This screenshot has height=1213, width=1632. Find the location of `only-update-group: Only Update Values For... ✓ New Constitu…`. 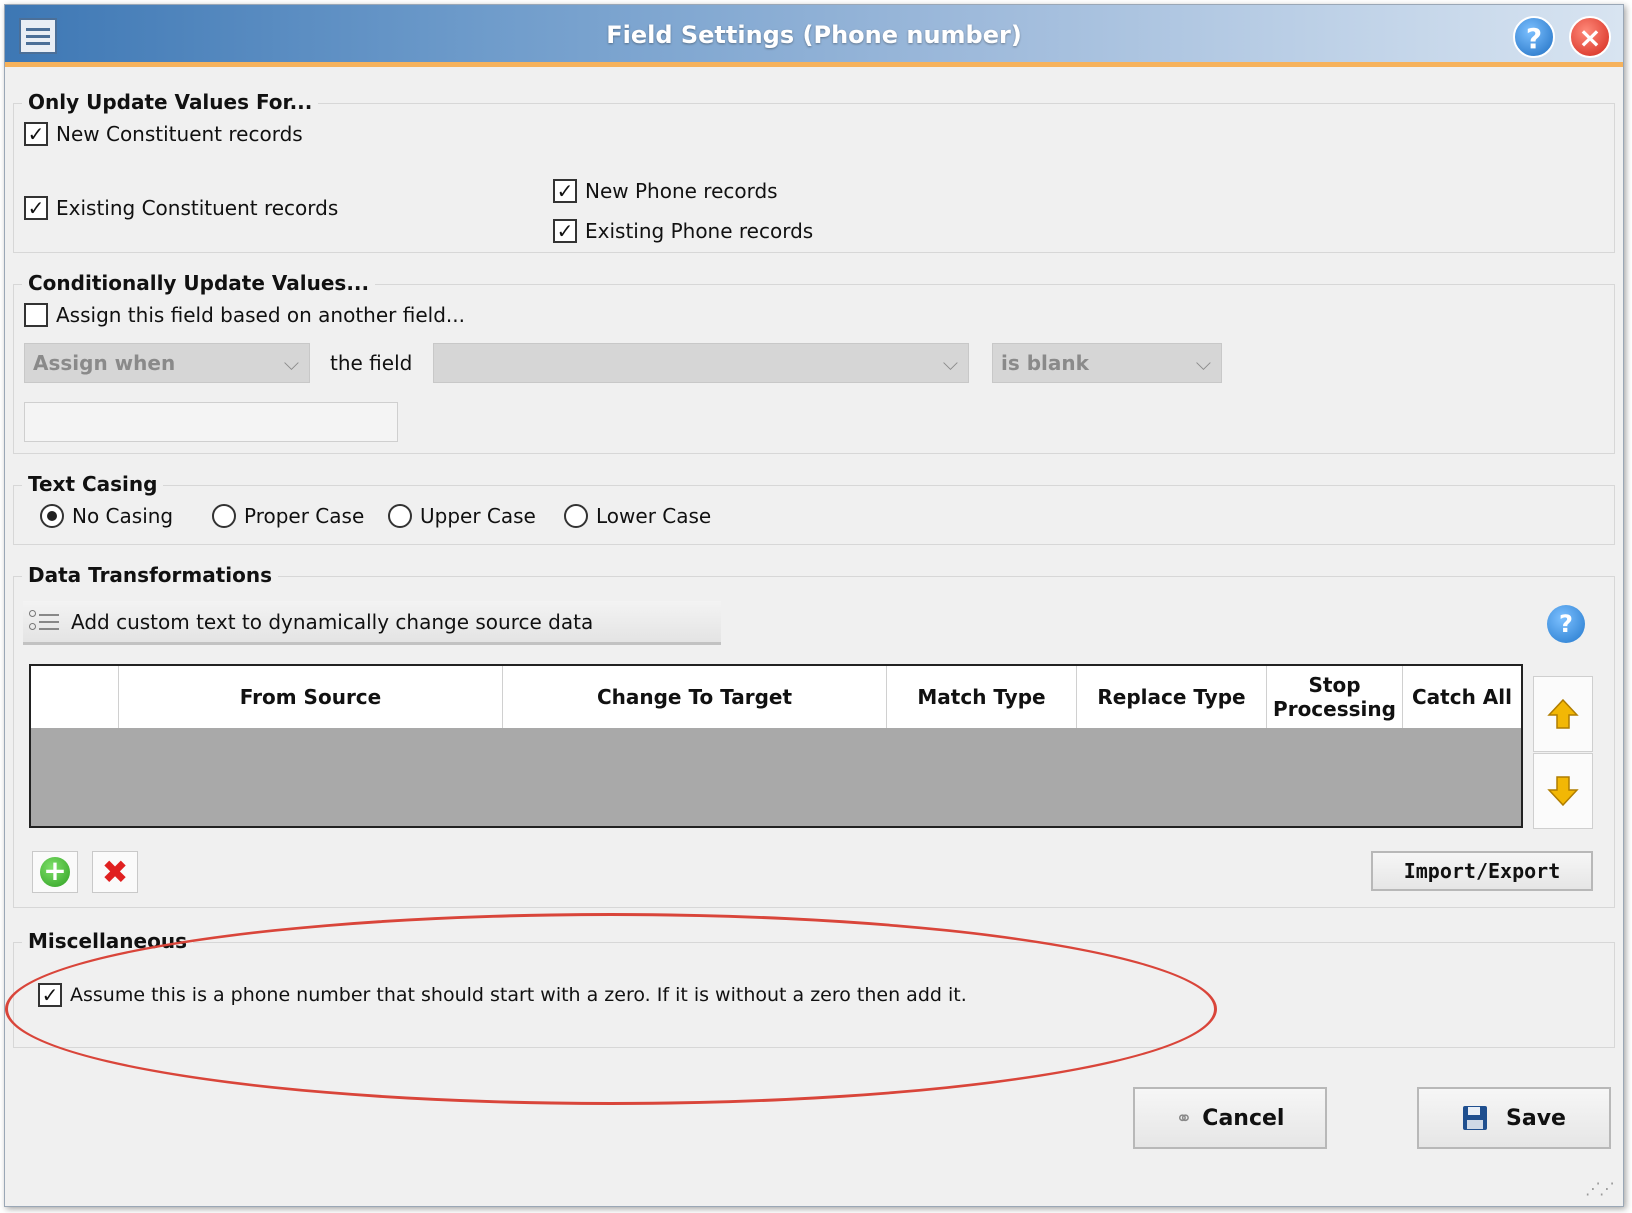

only-update-group: Only Update Values For... ✓ New Constitu… is located at coordinates (814, 171).